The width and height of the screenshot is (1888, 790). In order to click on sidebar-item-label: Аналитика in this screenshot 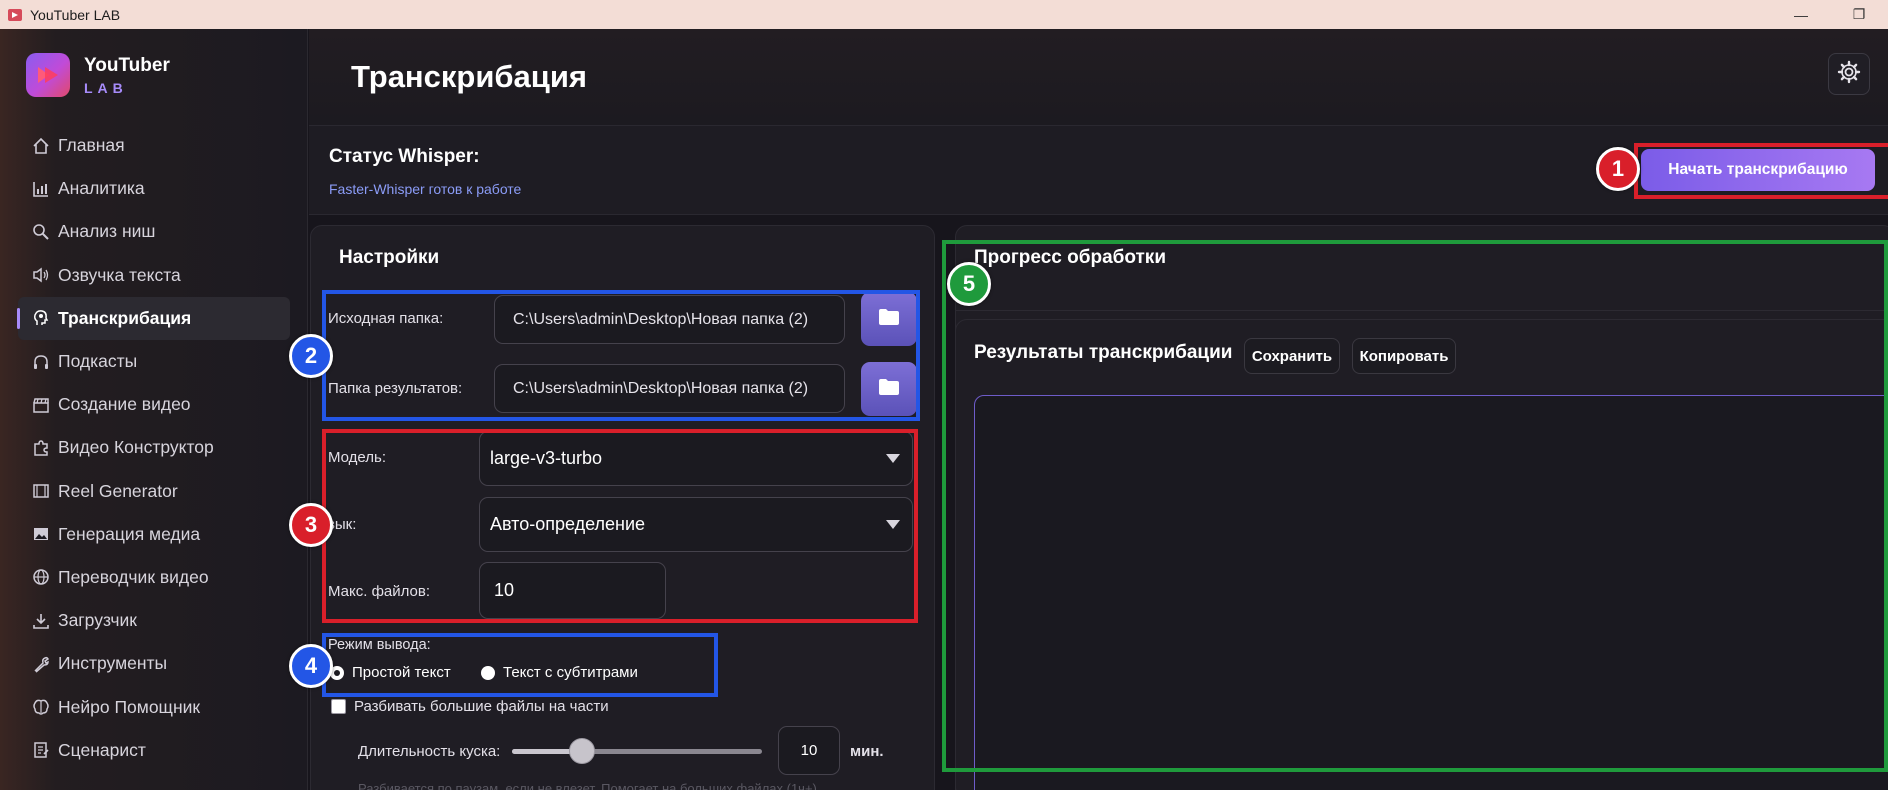, I will do `click(101, 188)`.